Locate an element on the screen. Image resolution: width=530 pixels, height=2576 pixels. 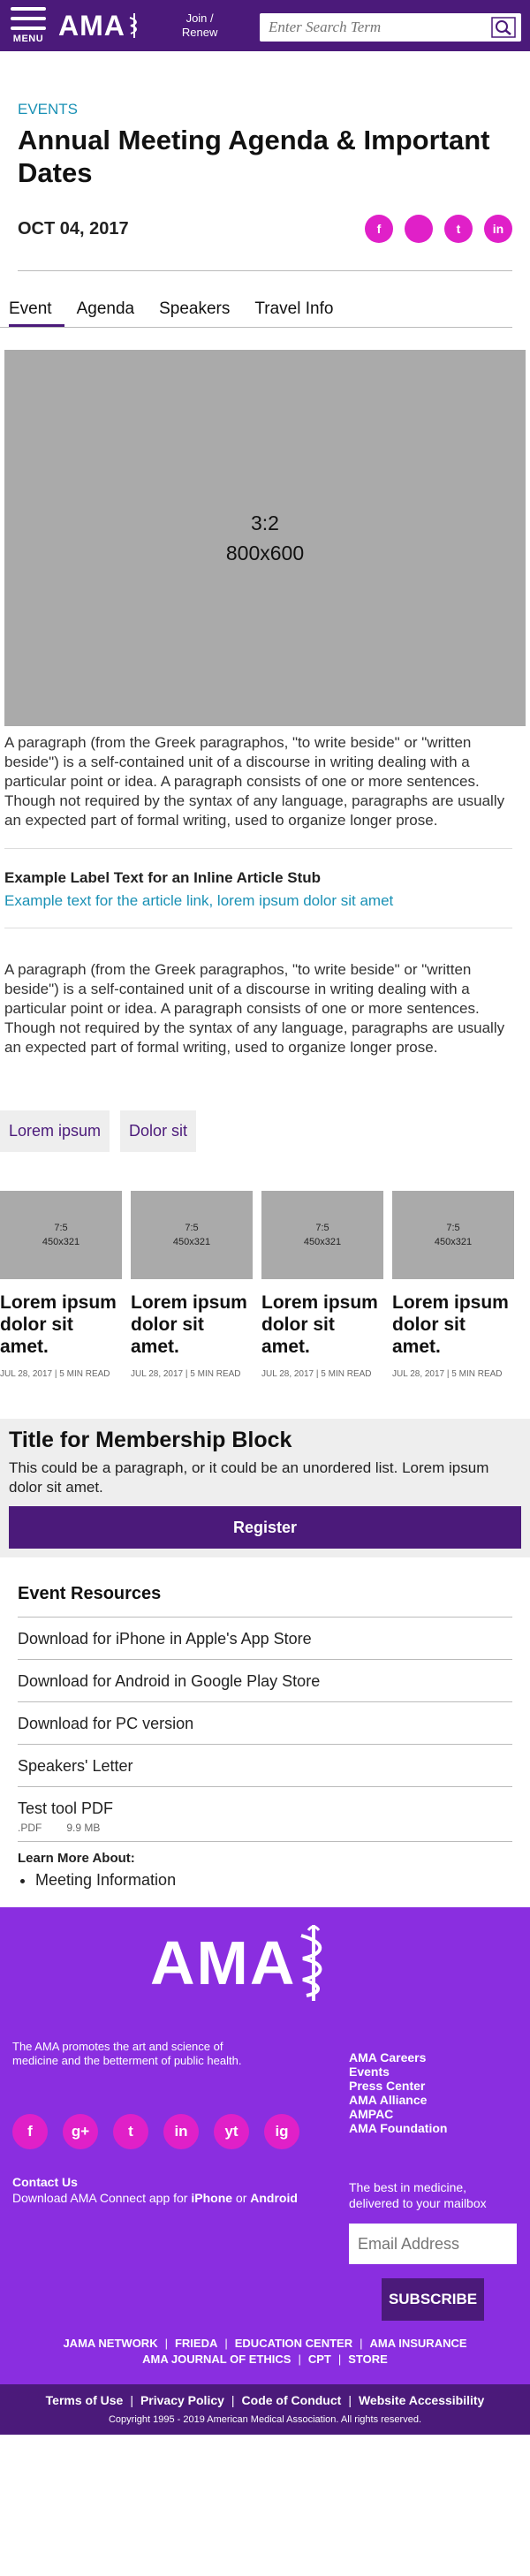
youtube-icon: yt is located at coordinates (231, 2131).